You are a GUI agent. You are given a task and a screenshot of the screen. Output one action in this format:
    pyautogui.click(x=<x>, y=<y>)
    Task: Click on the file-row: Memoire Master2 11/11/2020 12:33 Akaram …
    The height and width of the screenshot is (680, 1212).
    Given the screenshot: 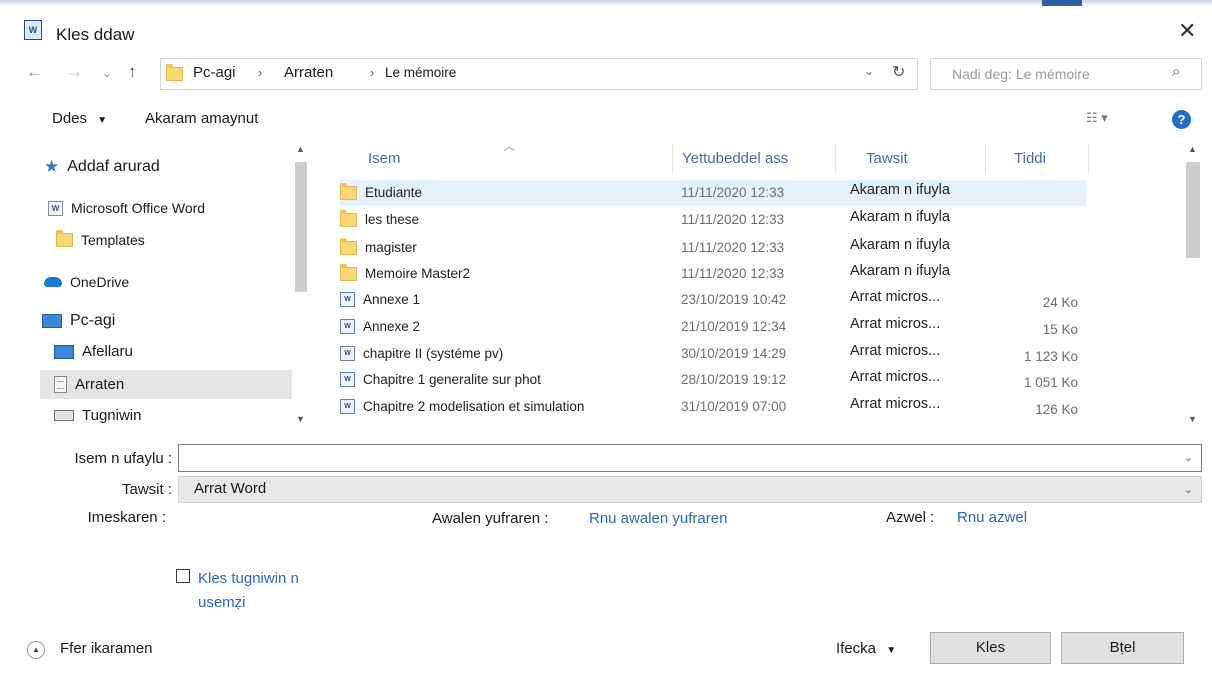 What is the action you would take?
    pyautogui.click(x=713, y=274)
    